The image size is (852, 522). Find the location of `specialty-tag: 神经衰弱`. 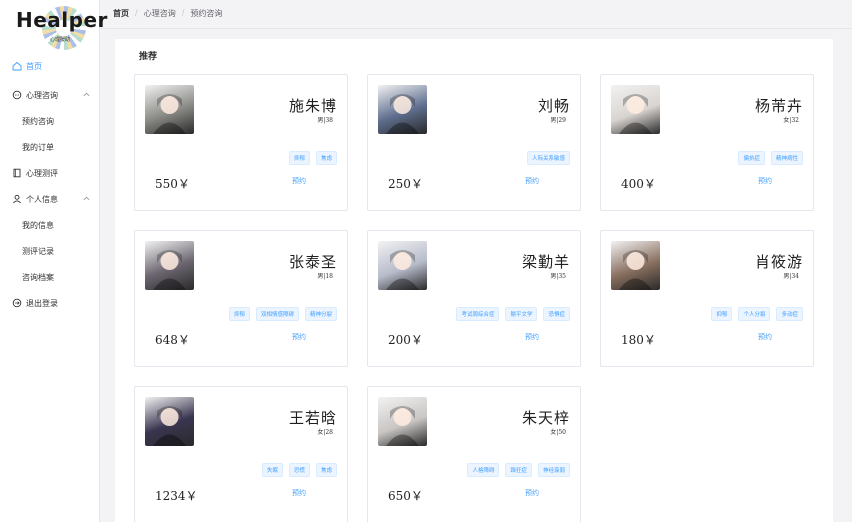

specialty-tag: 神经衰弱 is located at coordinates (553, 470).